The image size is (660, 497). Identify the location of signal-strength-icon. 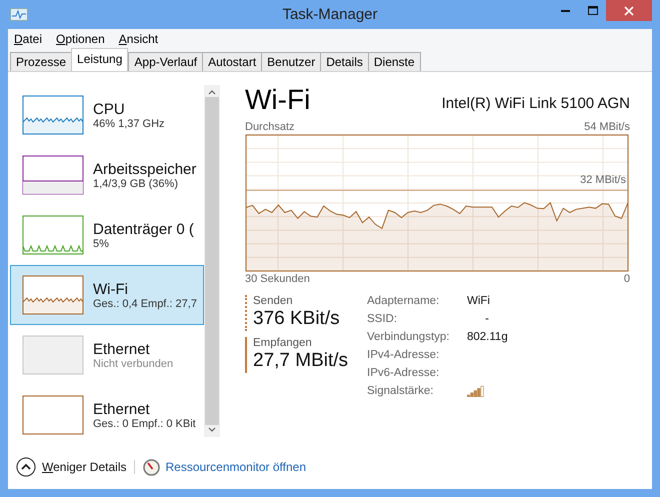
(476, 391).